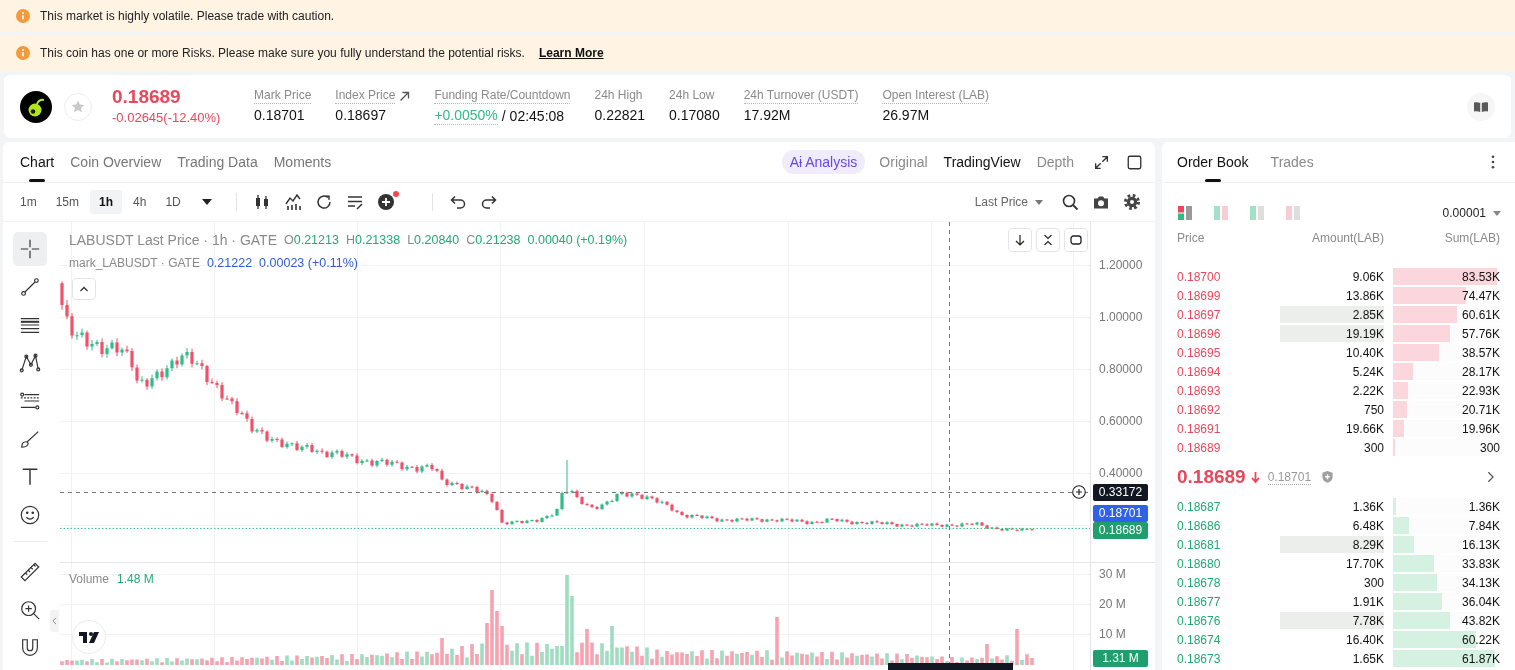 Image resolution: width=1515 pixels, height=670 pixels. What do you see at coordinates (106, 202) in the screenshot?
I see `interval-button: 1h` at bounding box center [106, 202].